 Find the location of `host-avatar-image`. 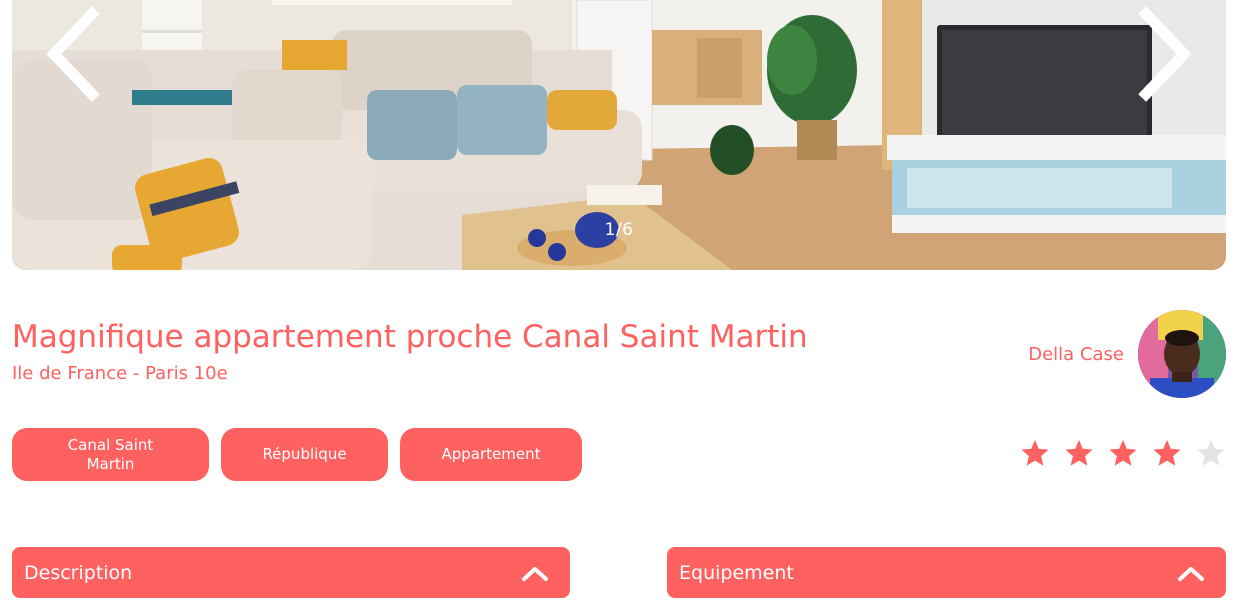

host-avatar-image is located at coordinates (1182, 354).